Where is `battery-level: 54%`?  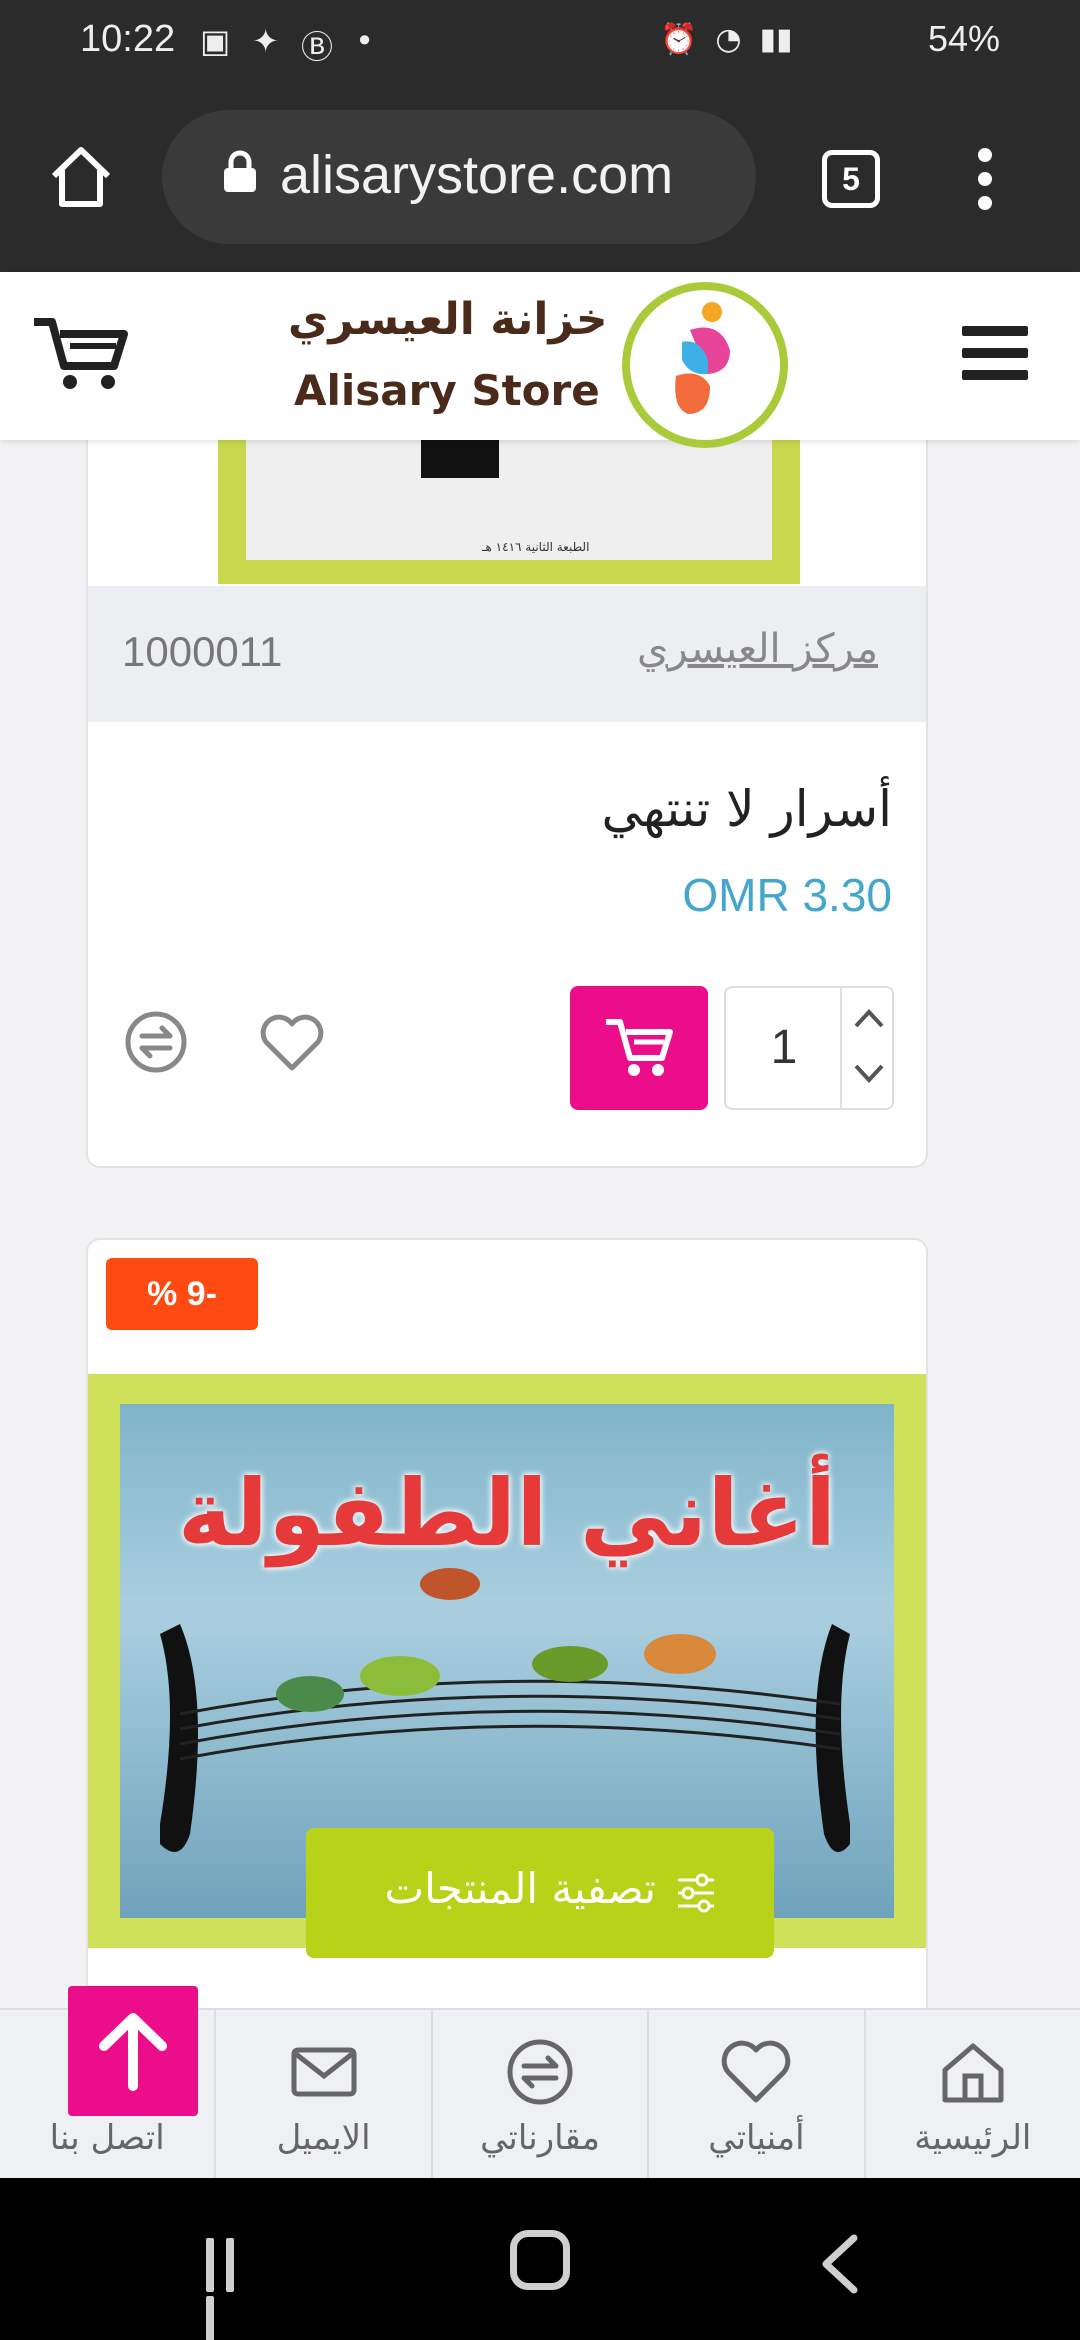
battery-level: 54% is located at coordinates (963, 38).